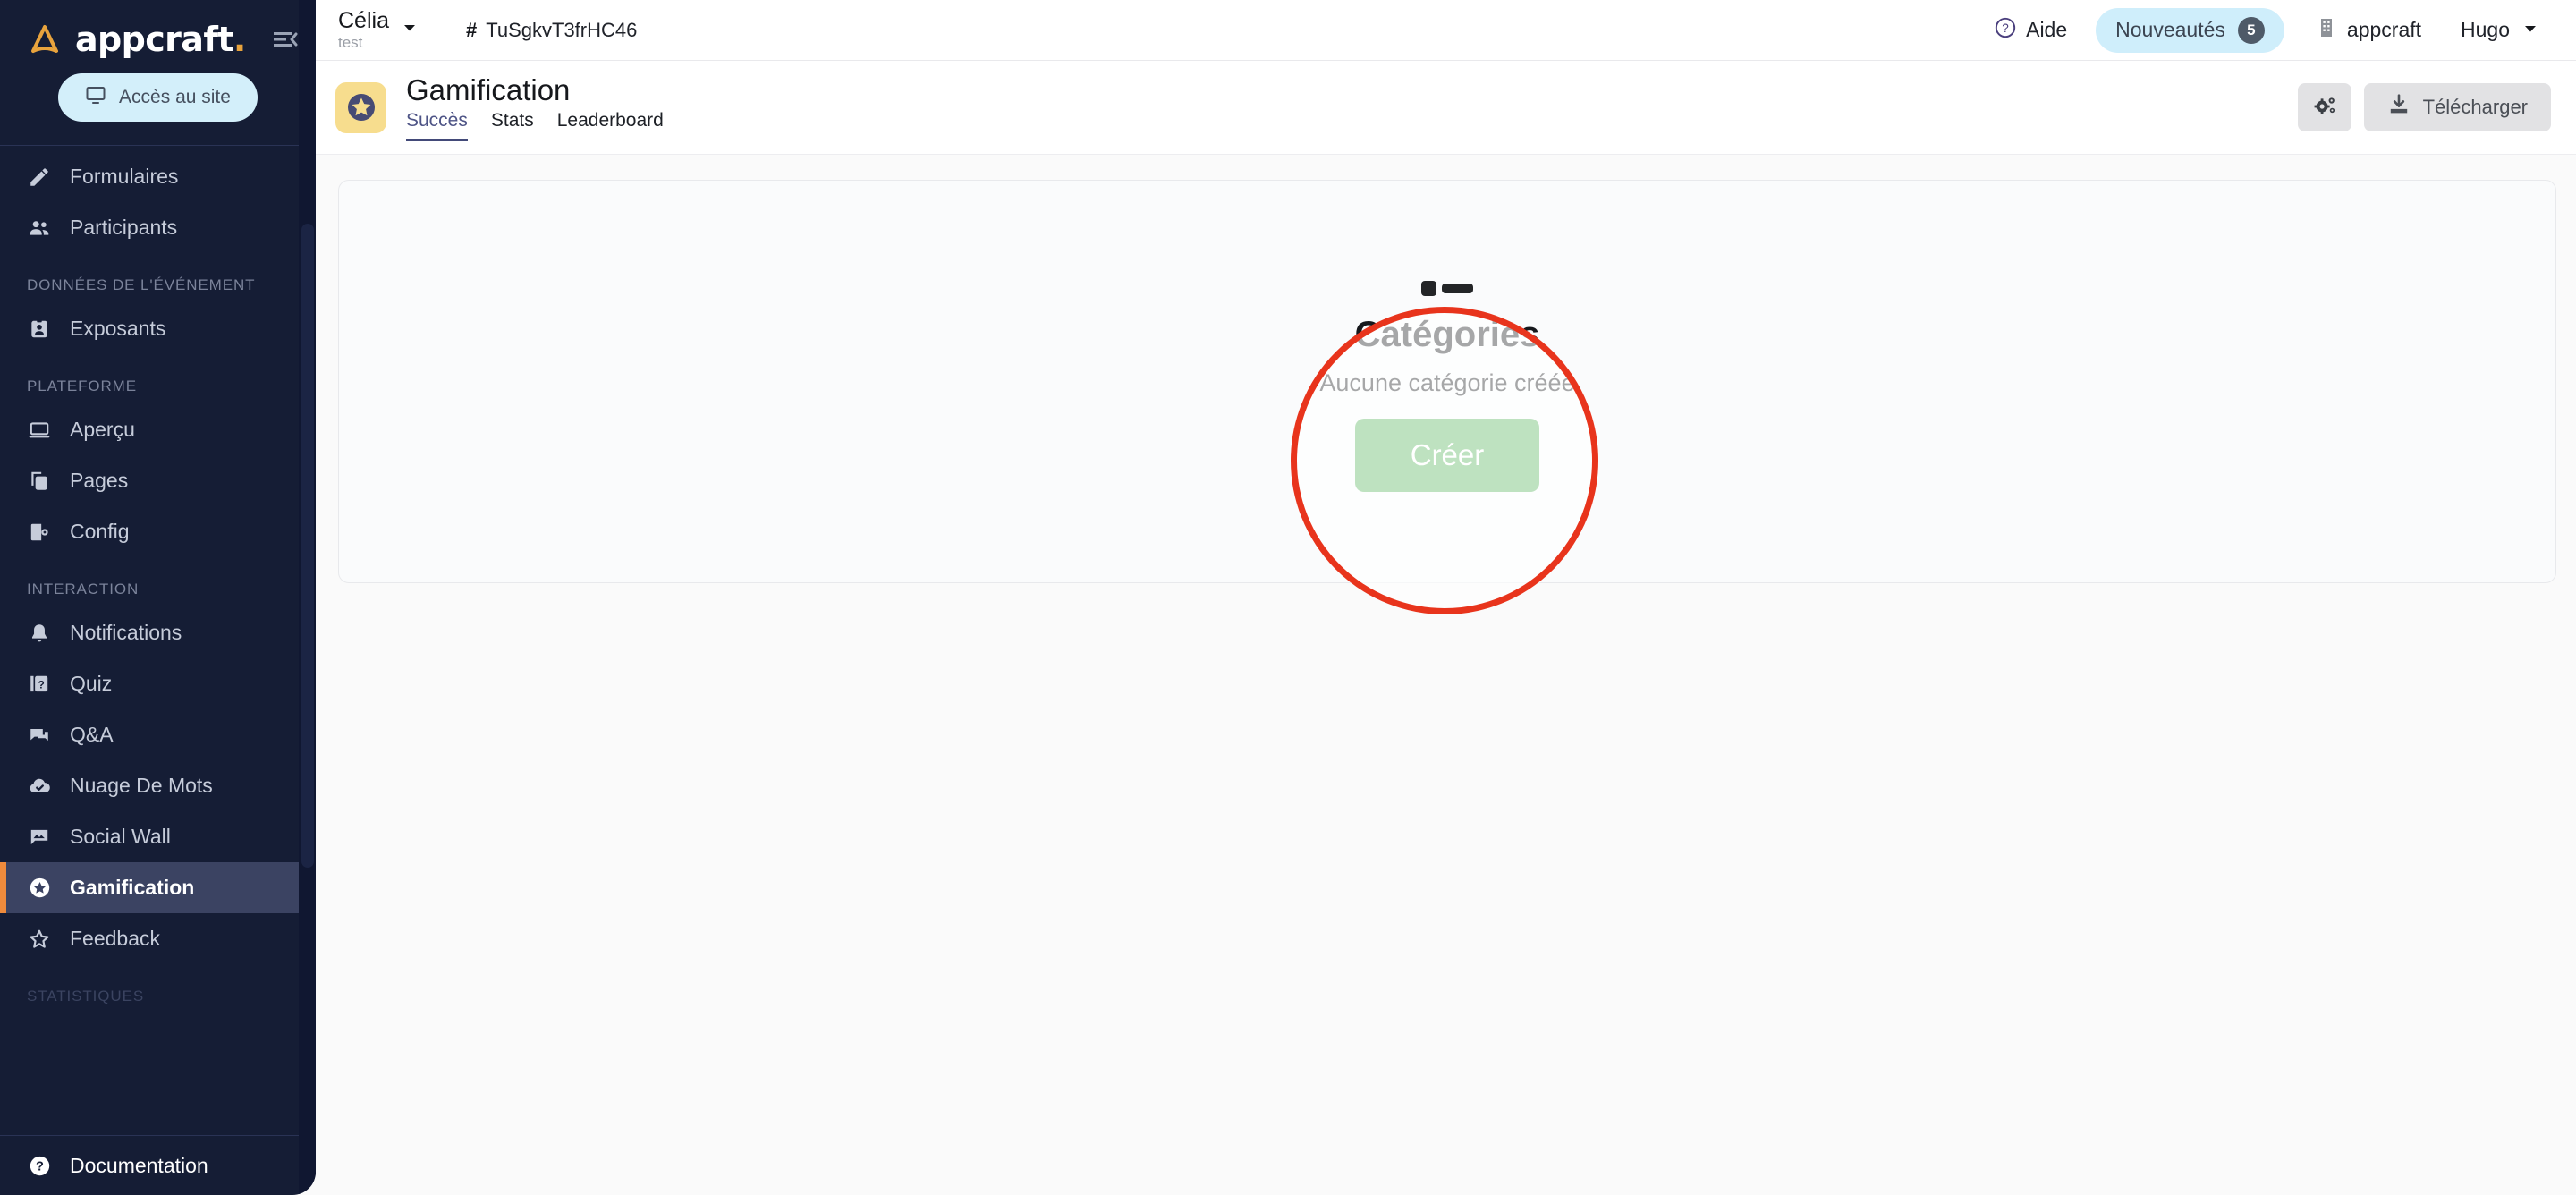  What do you see at coordinates (92, 734) in the screenshot?
I see `sidebar-item-label: Q&A` at bounding box center [92, 734].